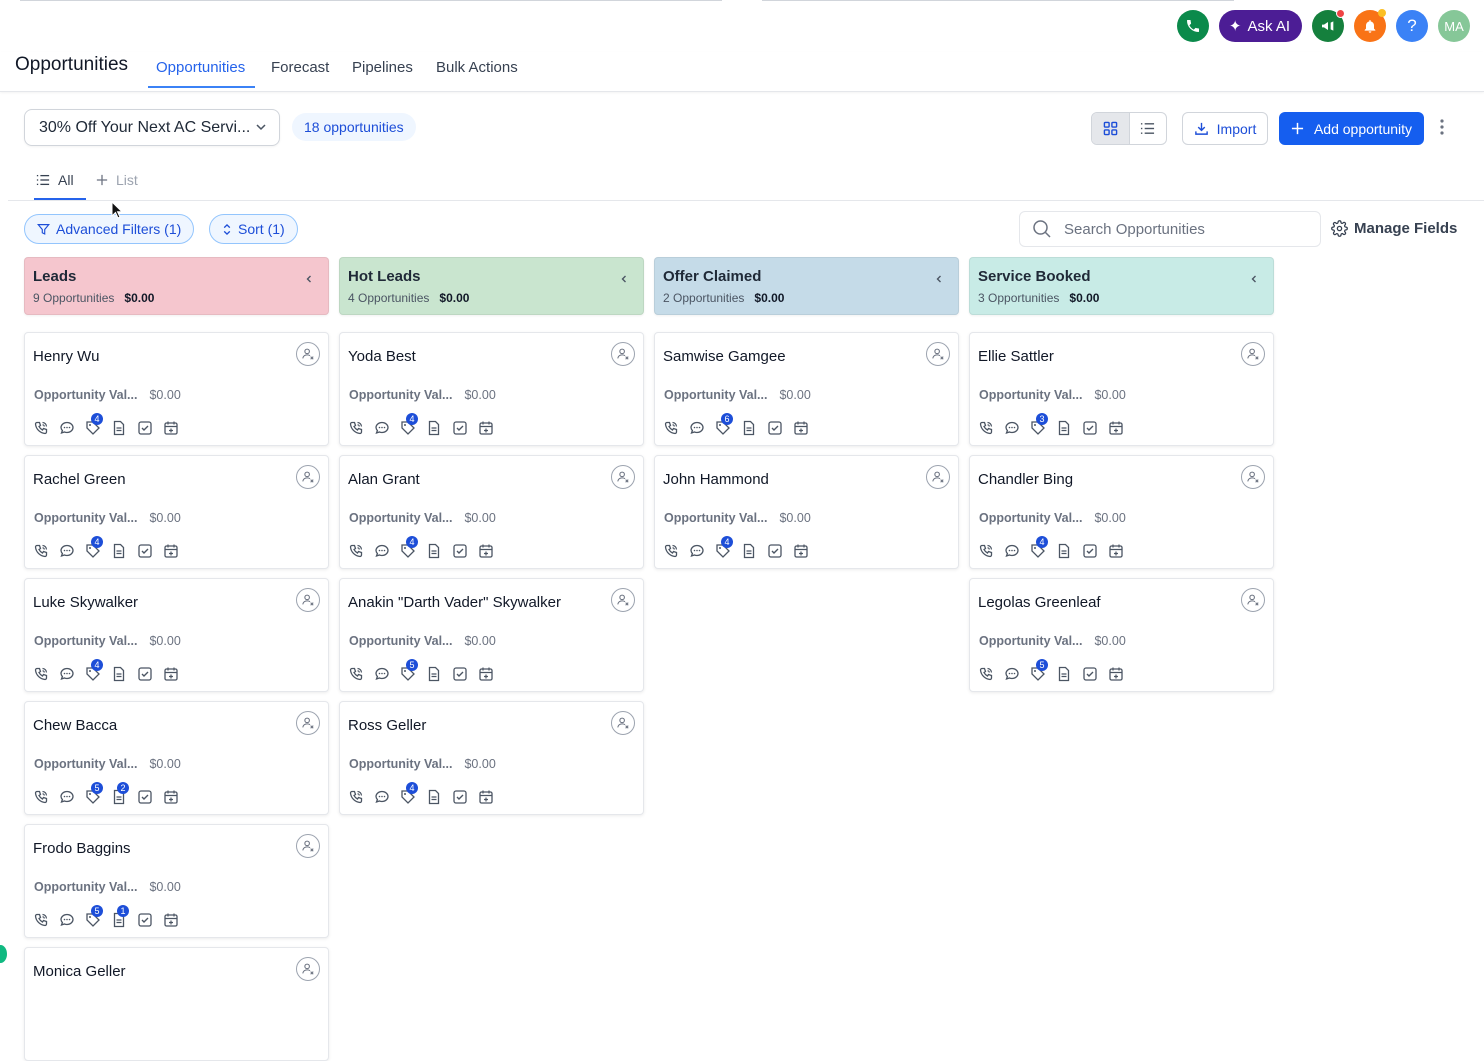 The width and height of the screenshot is (1484, 1061). What do you see at coordinates (176, 389) in the screenshot?
I see `opportunity-card: Henry Wu Opportunity Val... $0.00 4` at bounding box center [176, 389].